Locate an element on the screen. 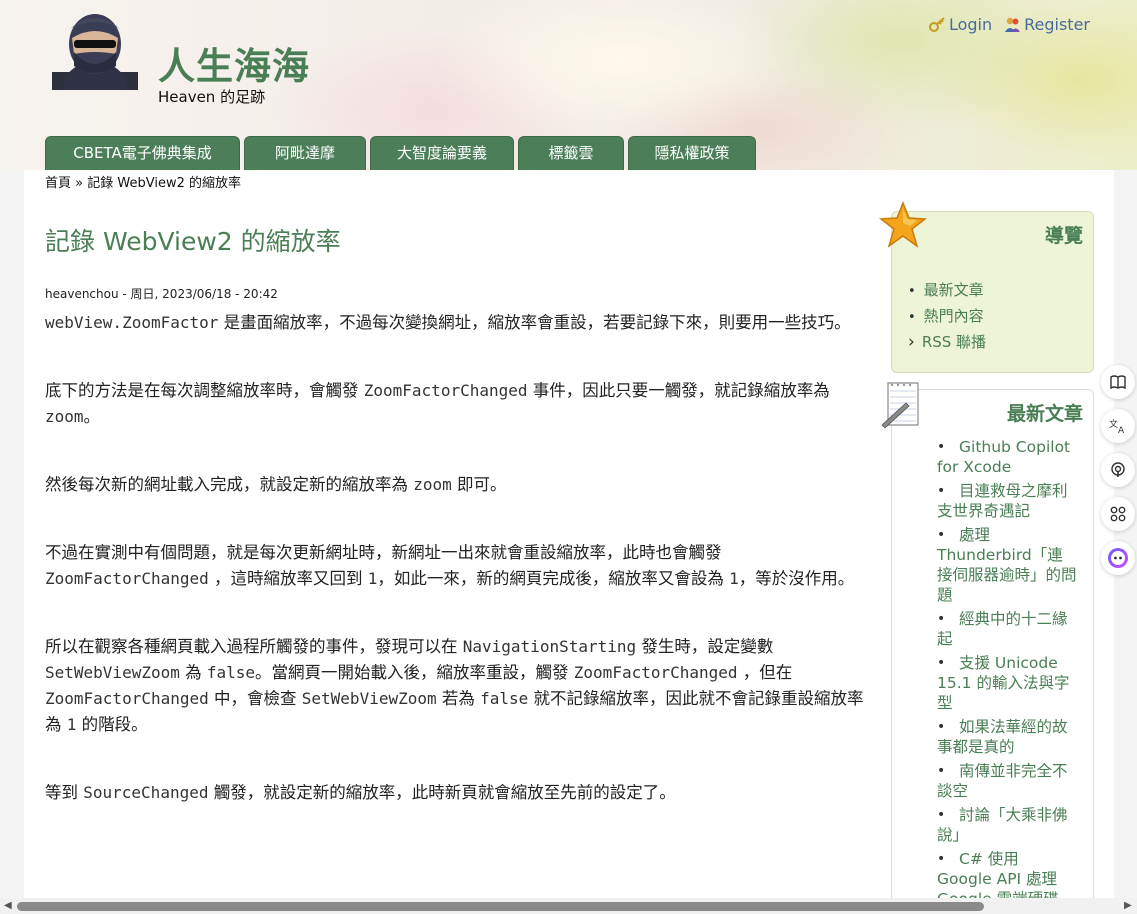  notepad-icon is located at coordinates (901, 405).